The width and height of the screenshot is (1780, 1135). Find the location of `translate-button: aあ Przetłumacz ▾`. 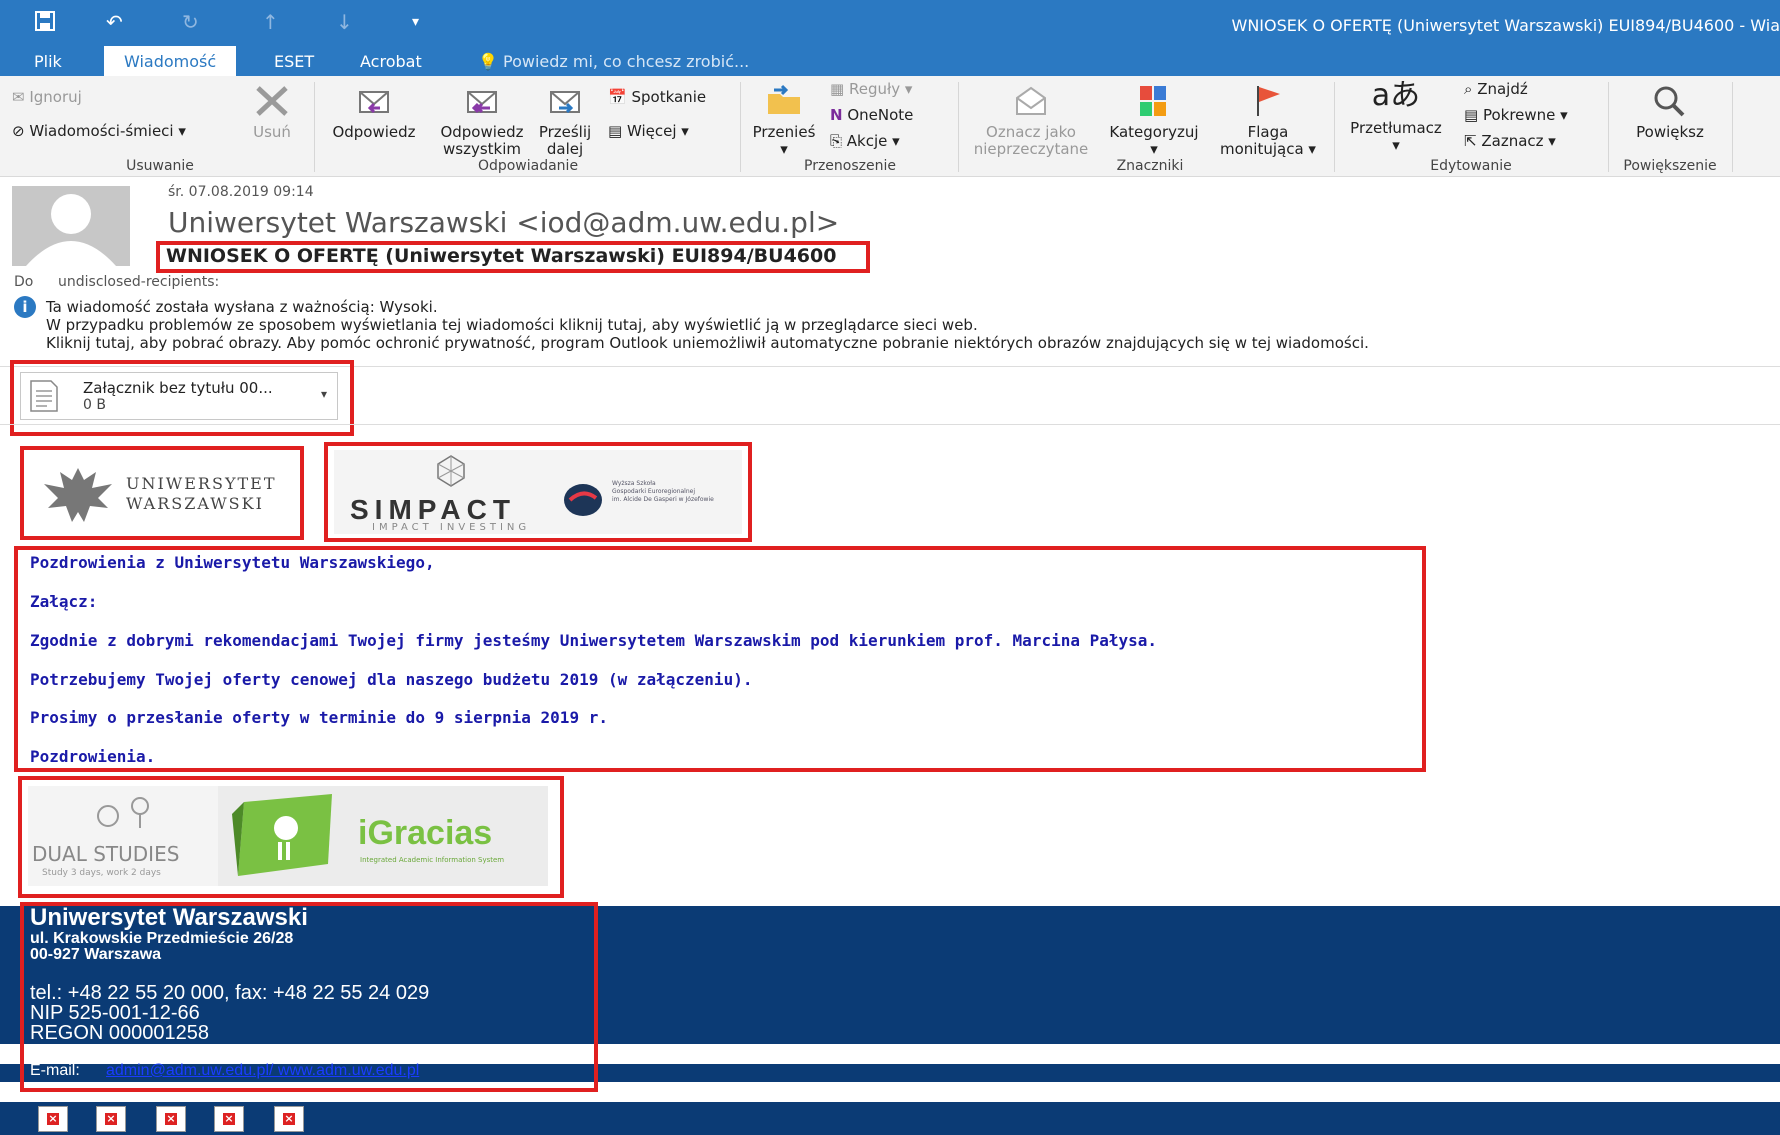

translate-button: aあ Przetłumacz ▾ is located at coordinates (1396, 115).